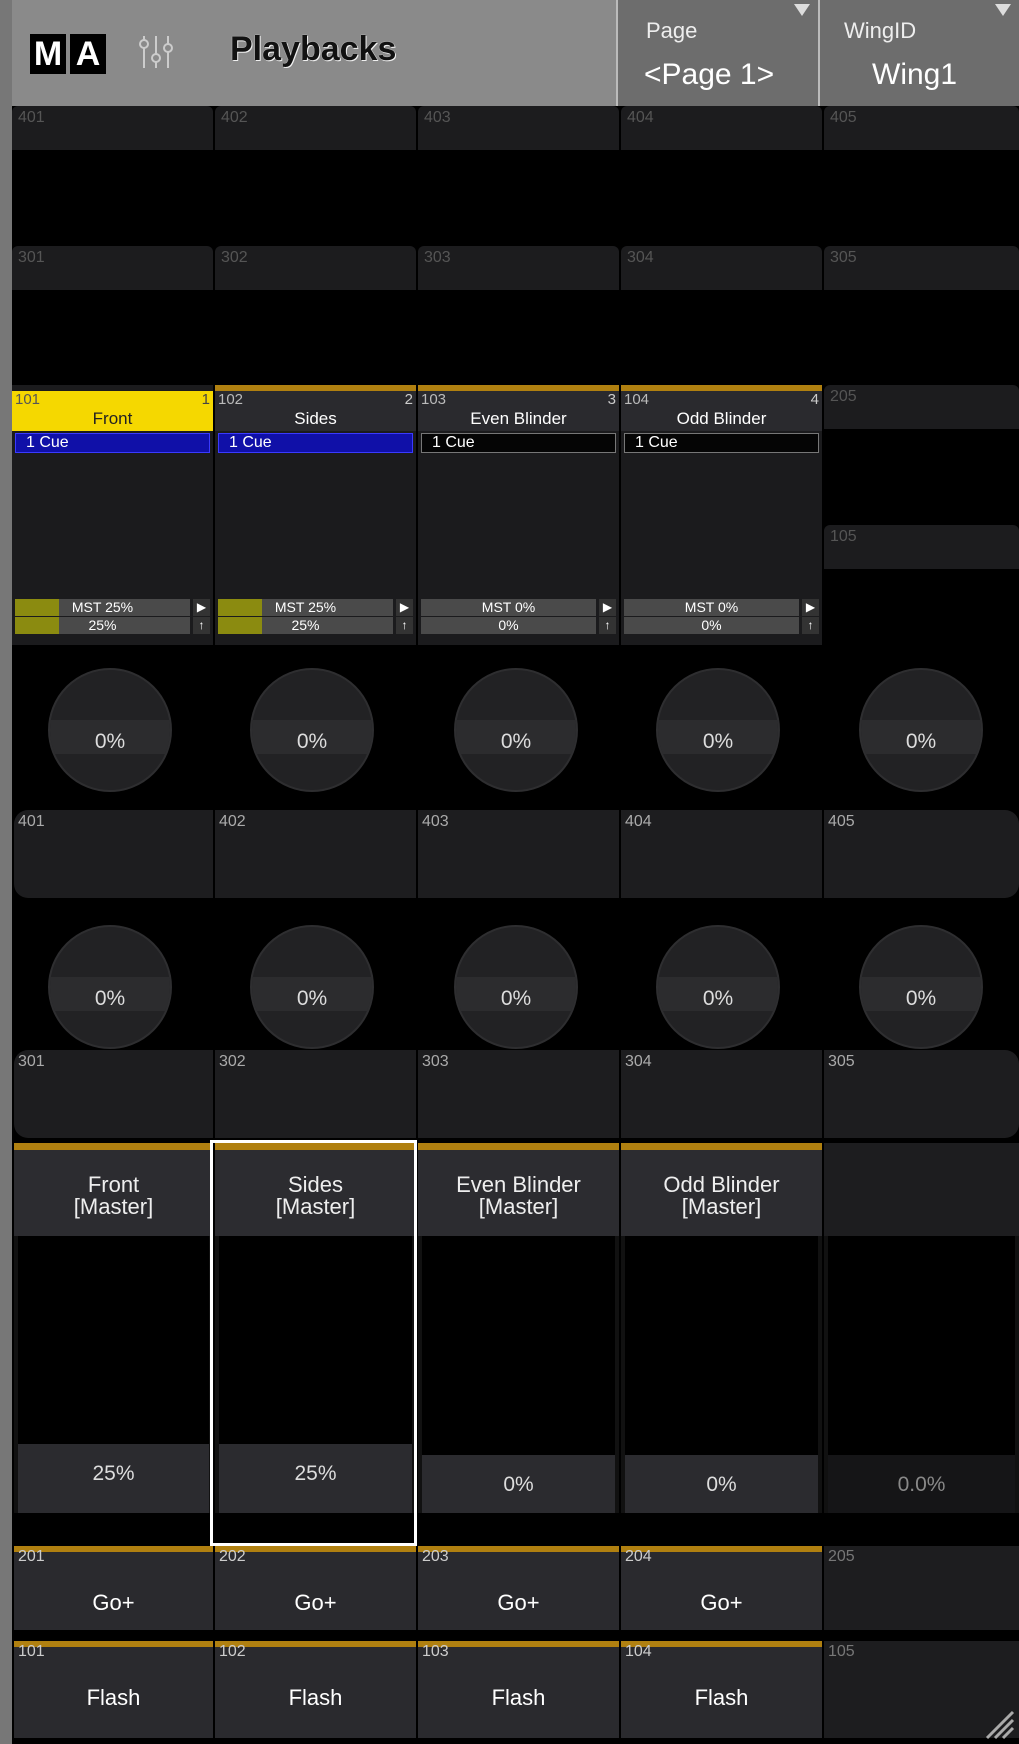  Describe the element at coordinates (518, 1184) in the screenshot. I see `fader-name-text: Even Blinder` at that location.